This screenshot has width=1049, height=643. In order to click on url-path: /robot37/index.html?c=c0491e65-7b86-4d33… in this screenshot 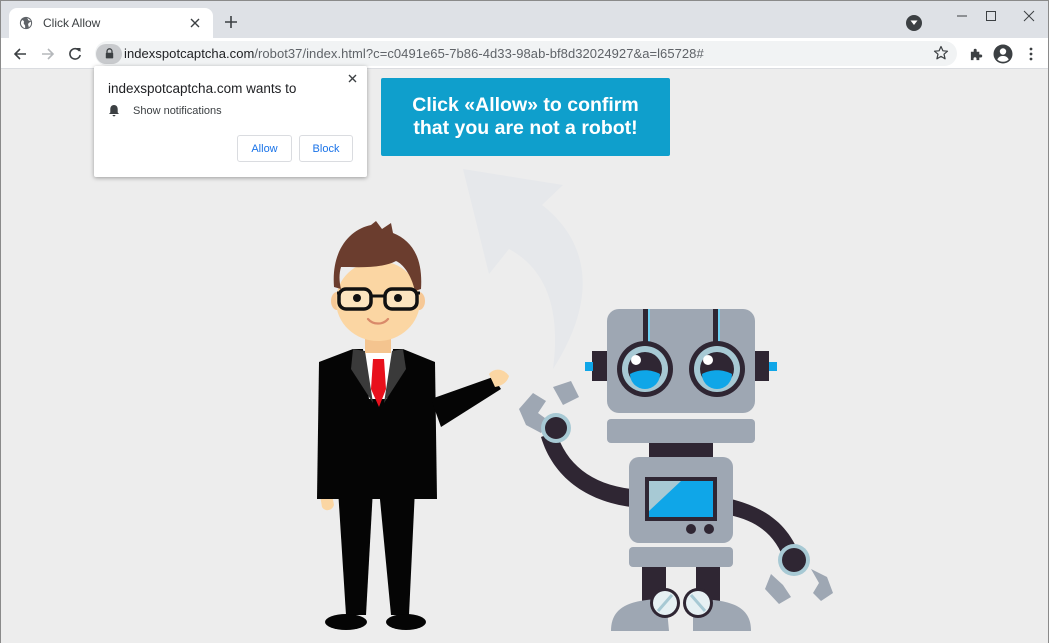, I will do `click(479, 53)`.